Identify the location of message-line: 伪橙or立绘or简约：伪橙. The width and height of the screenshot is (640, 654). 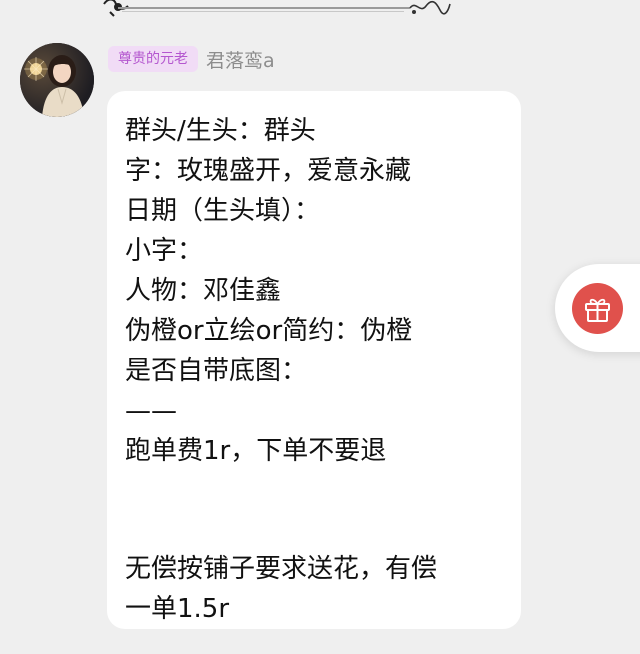
(269, 331).